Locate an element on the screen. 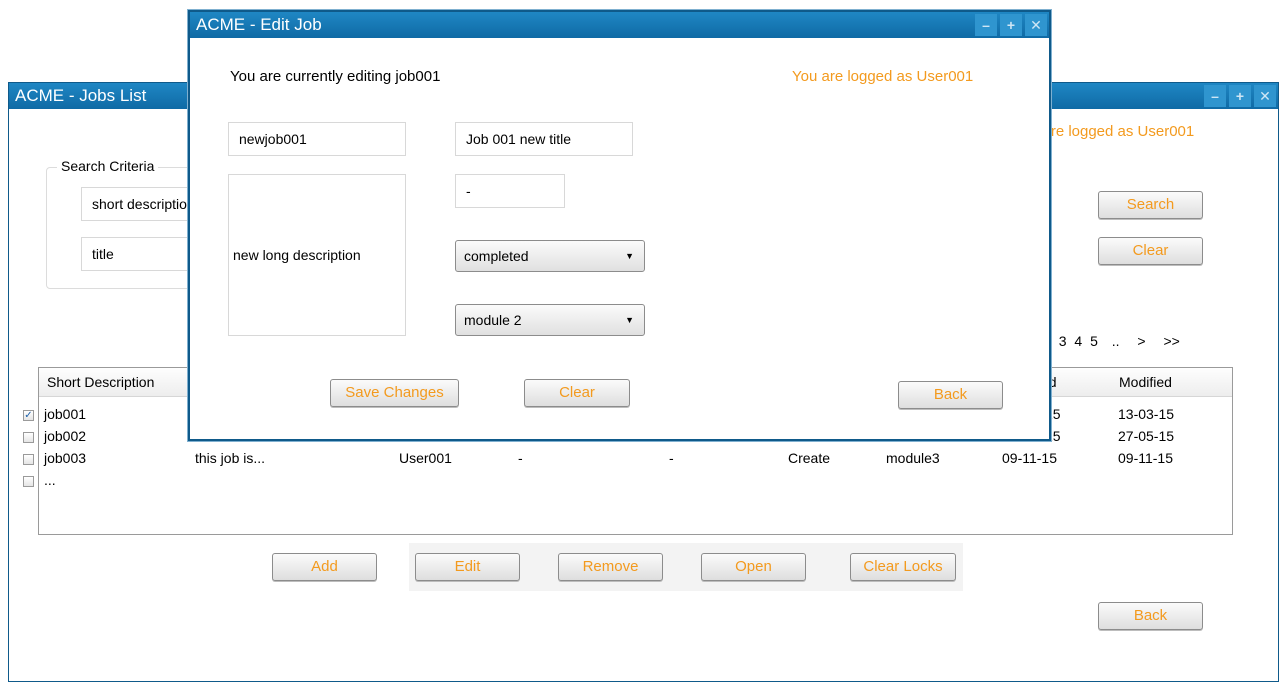  row3-state: Create is located at coordinates (809, 458).